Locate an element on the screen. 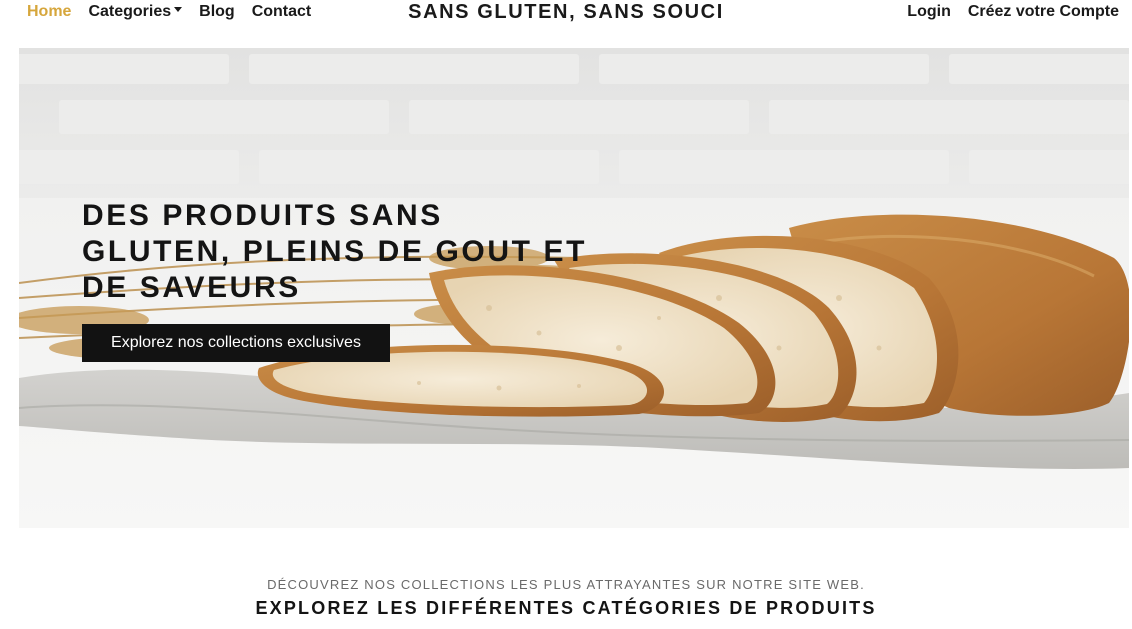 The image size is (1132, 629). explore-collections-button: Explorez nos collections exclusives is located at coordinates (236, 343).